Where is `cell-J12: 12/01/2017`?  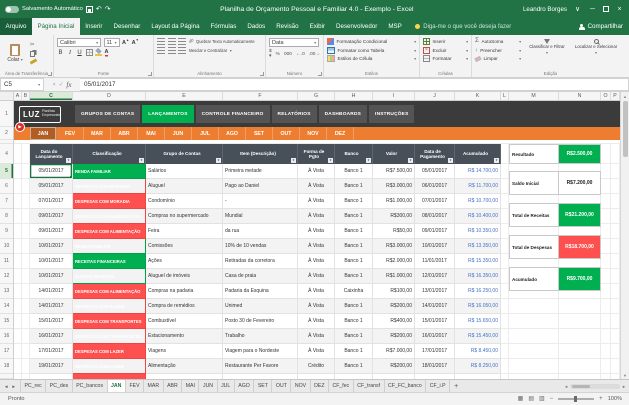 cell-J12: 12/01/2017 is located at coordinates (435, 276).